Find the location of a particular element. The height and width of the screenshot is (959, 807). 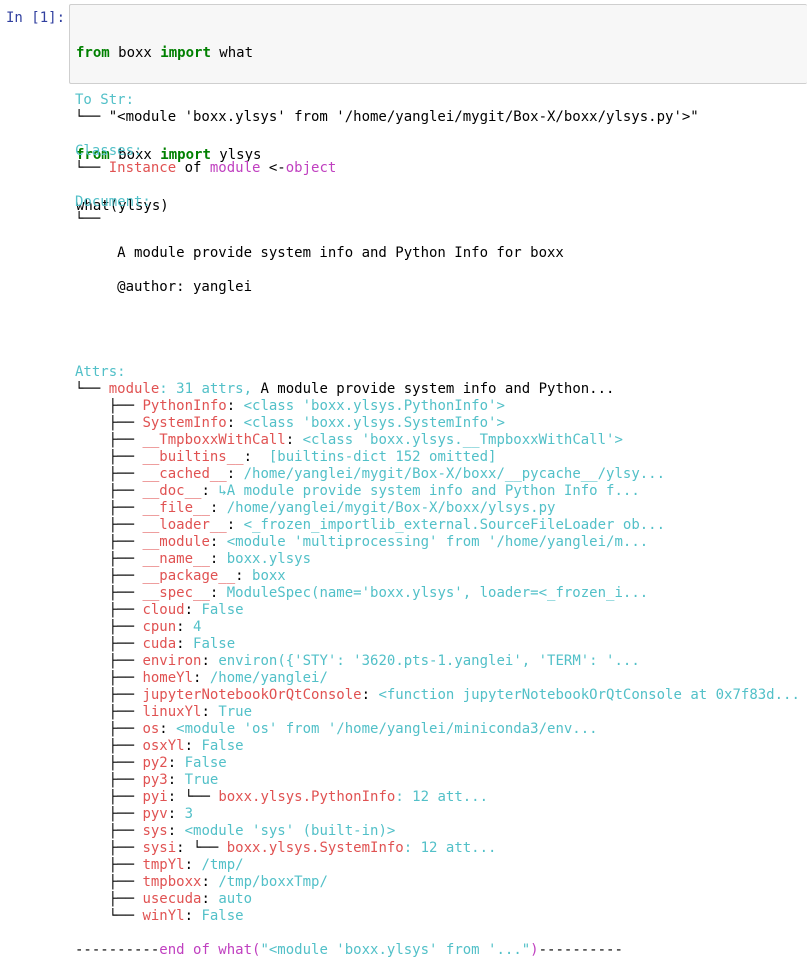

attr-value: /tmp/ is located at coordinates (222, 865).